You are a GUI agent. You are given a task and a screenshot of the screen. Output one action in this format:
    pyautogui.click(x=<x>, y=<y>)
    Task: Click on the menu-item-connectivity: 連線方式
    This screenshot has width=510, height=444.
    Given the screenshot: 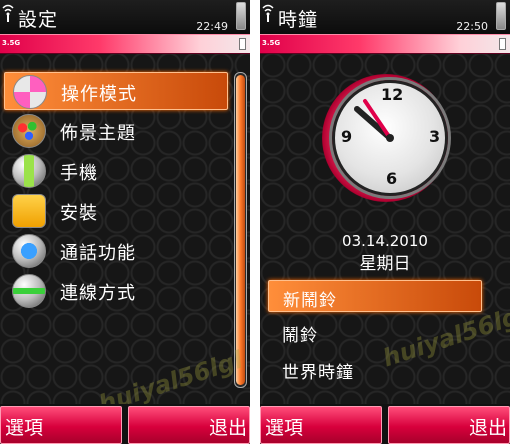 What is the action you would take?
    pyautogui.click(x=115, y=290)
    